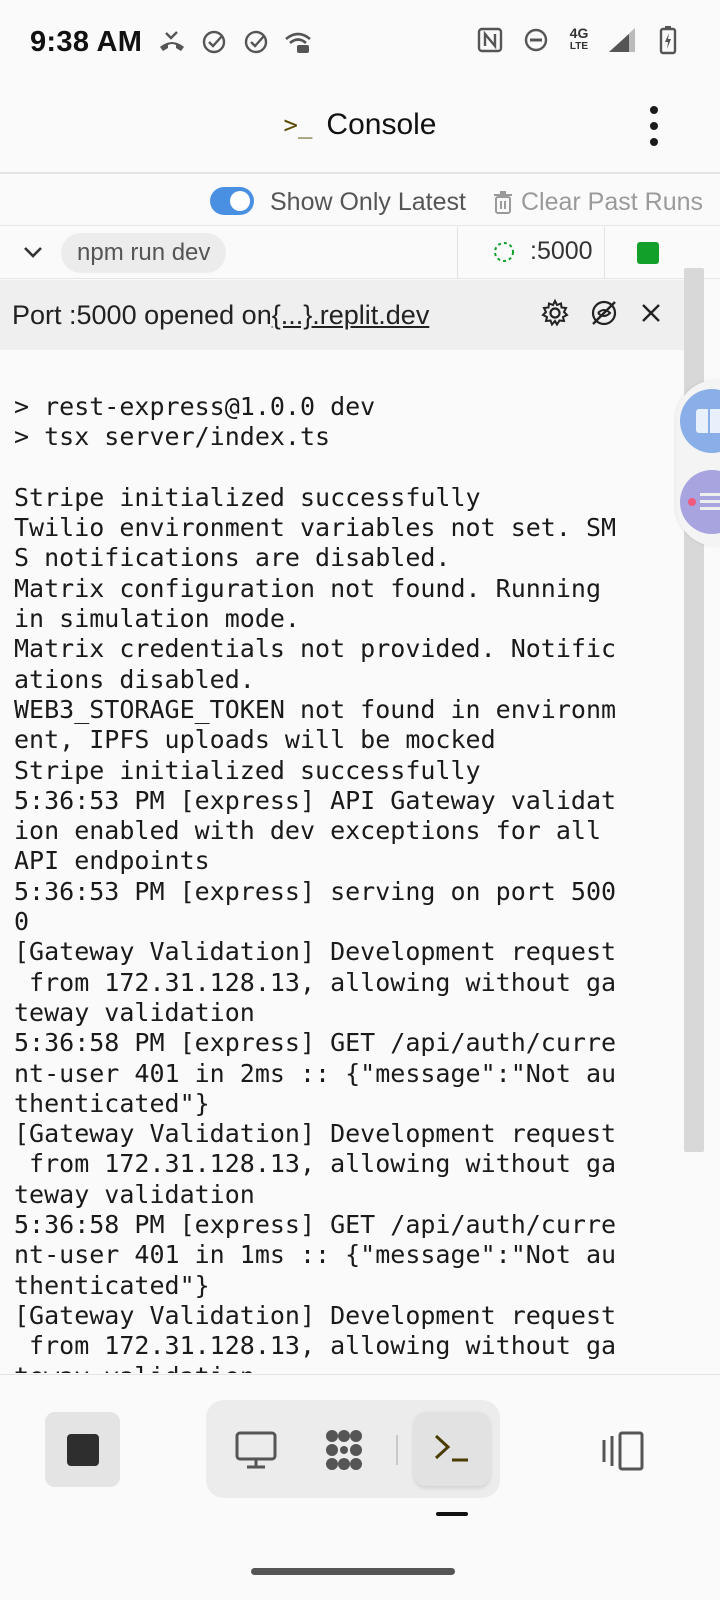  What do you see at coordinates (555, 313) in the screenshot?
I see `gear-icon` at bounding box center [555, 313].